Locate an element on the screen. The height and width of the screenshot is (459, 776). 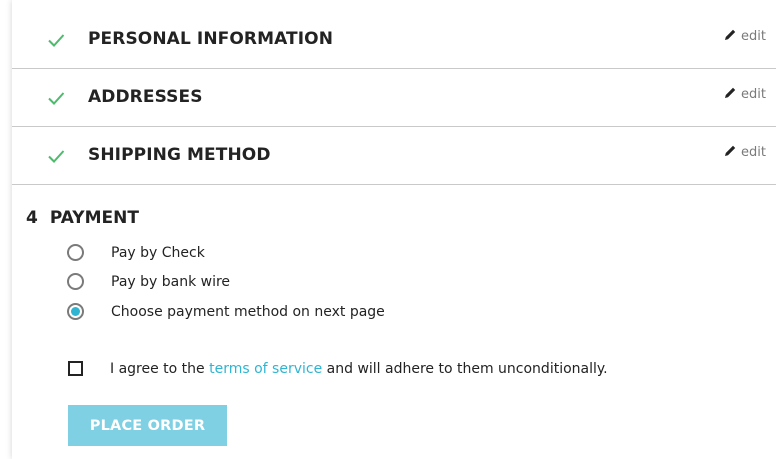
step-title: PAYMENT is located at coordinates (94, 218).